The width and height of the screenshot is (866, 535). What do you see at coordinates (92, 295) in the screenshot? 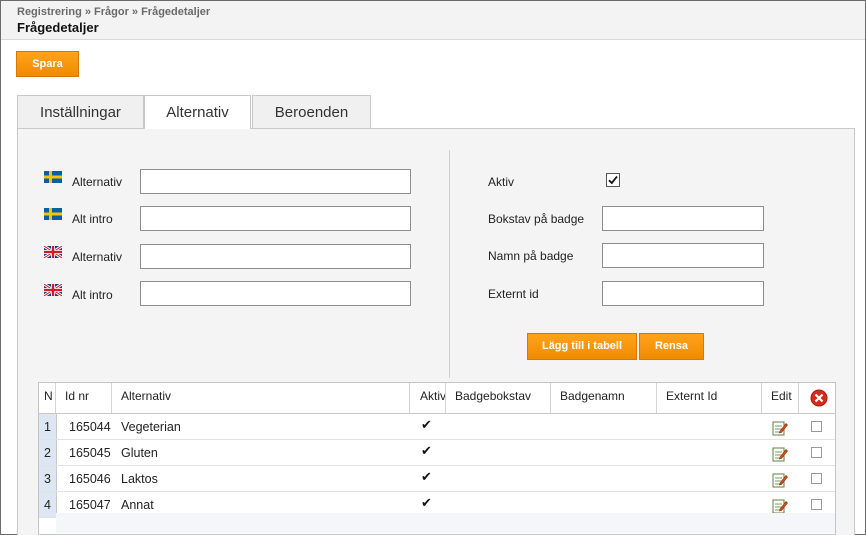
I see `alt-intro-en-label: Alt intro` at bounding box center [92, 295].